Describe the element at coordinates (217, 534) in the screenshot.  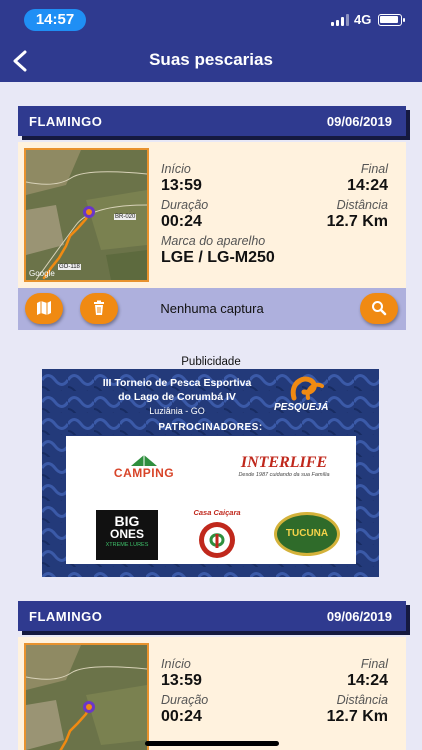
I see `sponsor-casa-caicara: Casa Caiçara` at that location.